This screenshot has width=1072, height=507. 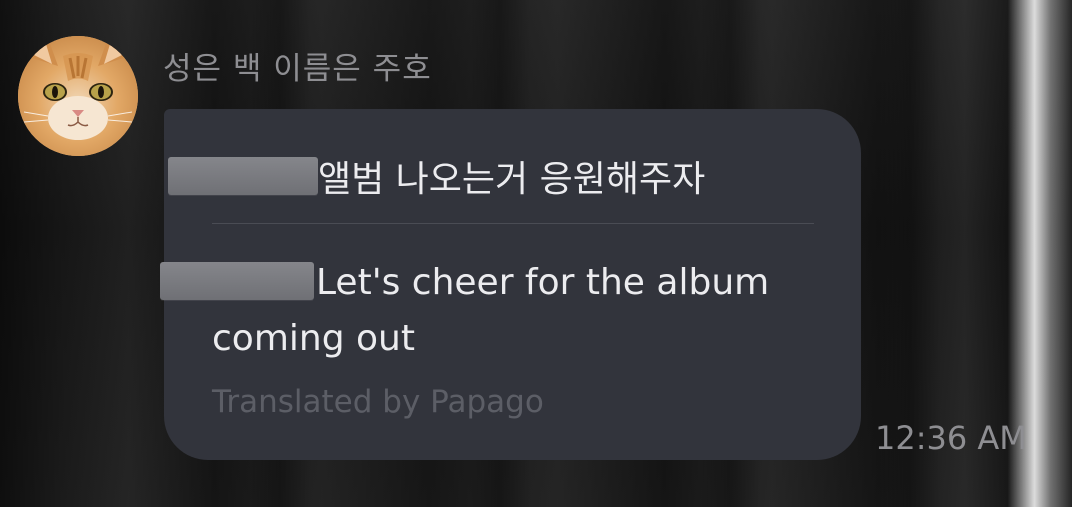 I want to click on translation-credit: Translated by Papago, so click(x=378, y=402).